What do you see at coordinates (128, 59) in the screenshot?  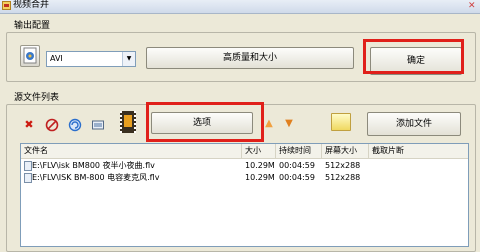 I see `chevron-down-icon: ▼` at bounding box center [128, 59].